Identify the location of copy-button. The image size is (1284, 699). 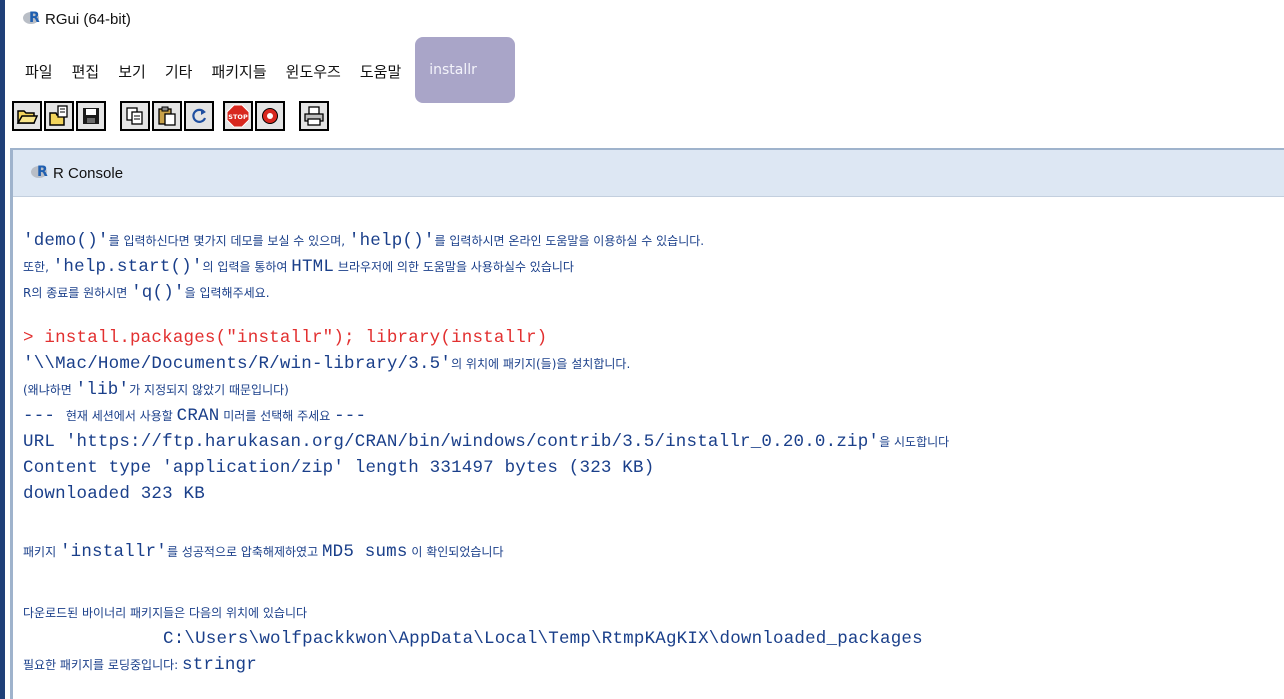
(135, 116).